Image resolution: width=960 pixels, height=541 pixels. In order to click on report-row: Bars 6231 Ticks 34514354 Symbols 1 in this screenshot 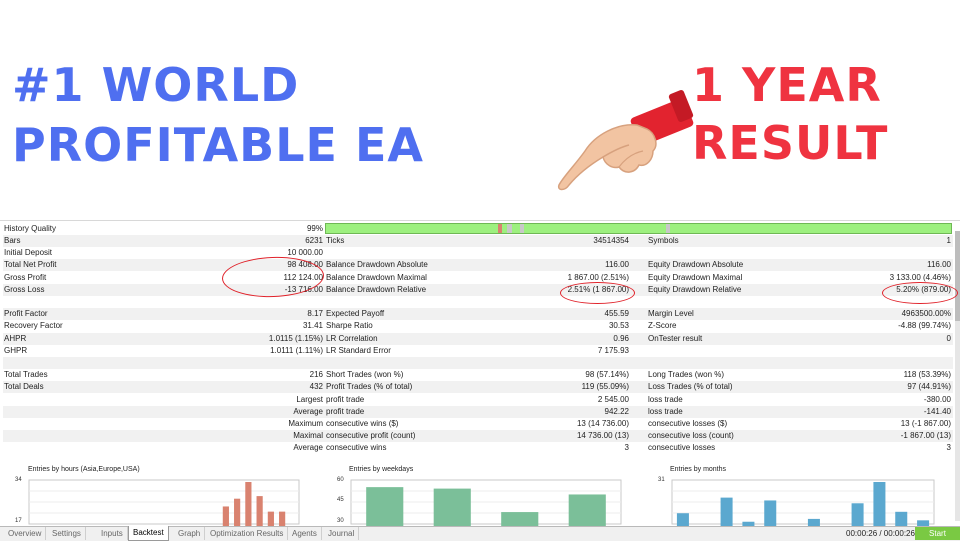, I will do `click(478, 241)`.